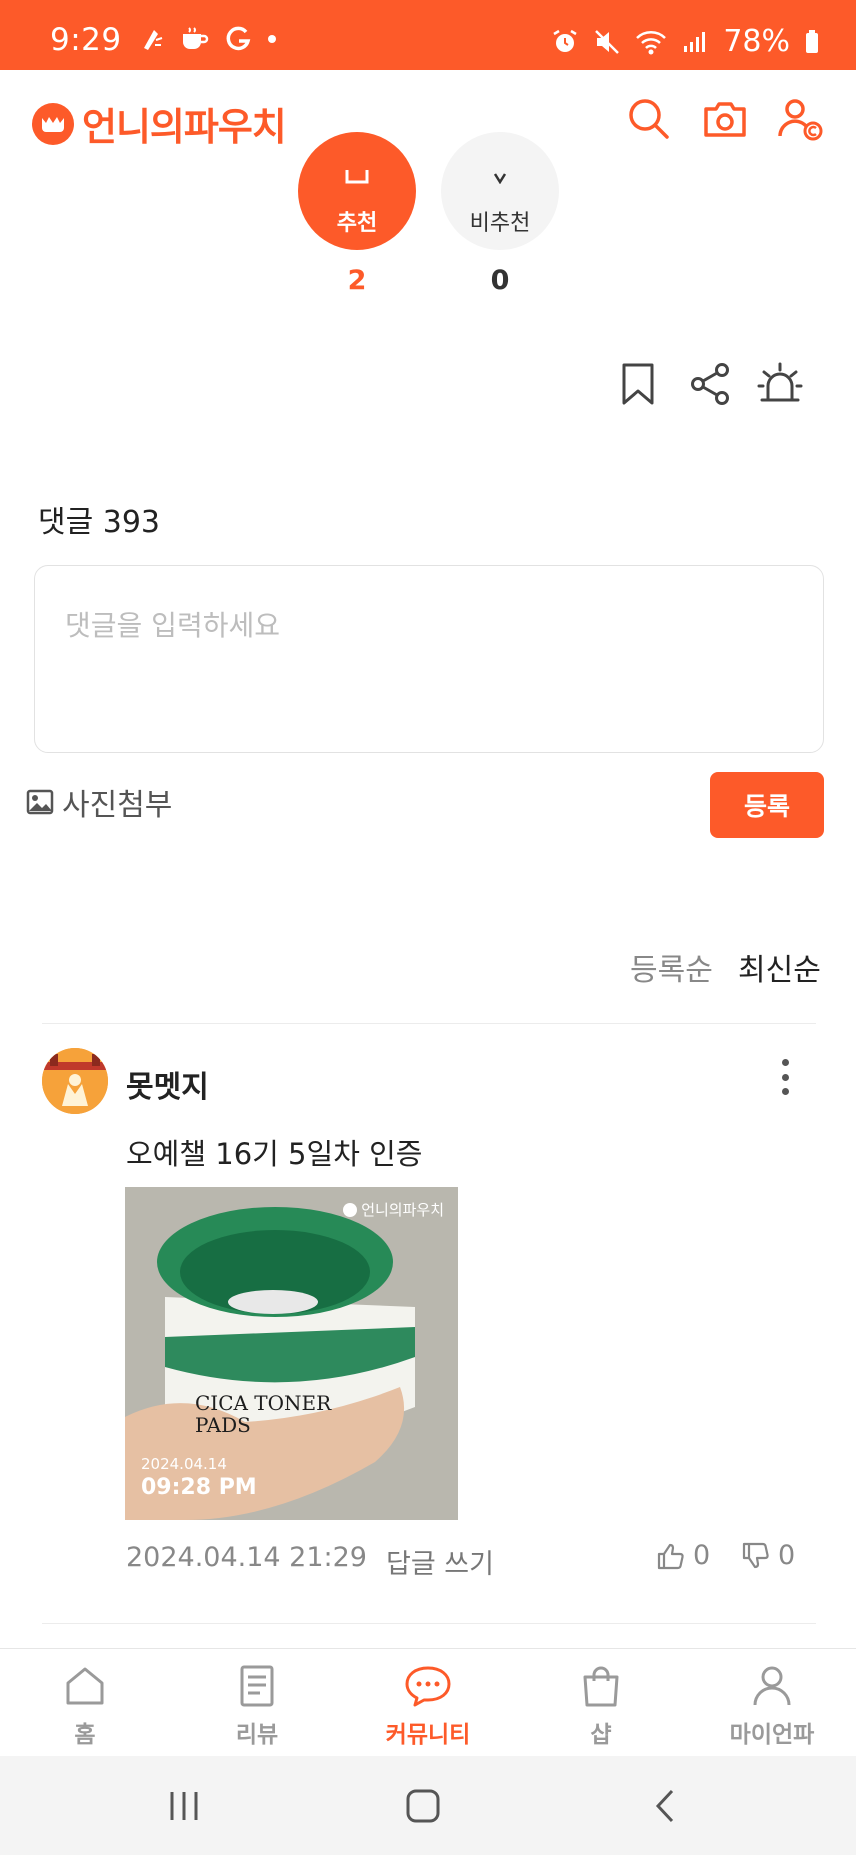  What do you see at coordinates (440, 1561) in the screenshot?
I see `reply-button: 답글 쓰기` at bounding box center [440, 1561].